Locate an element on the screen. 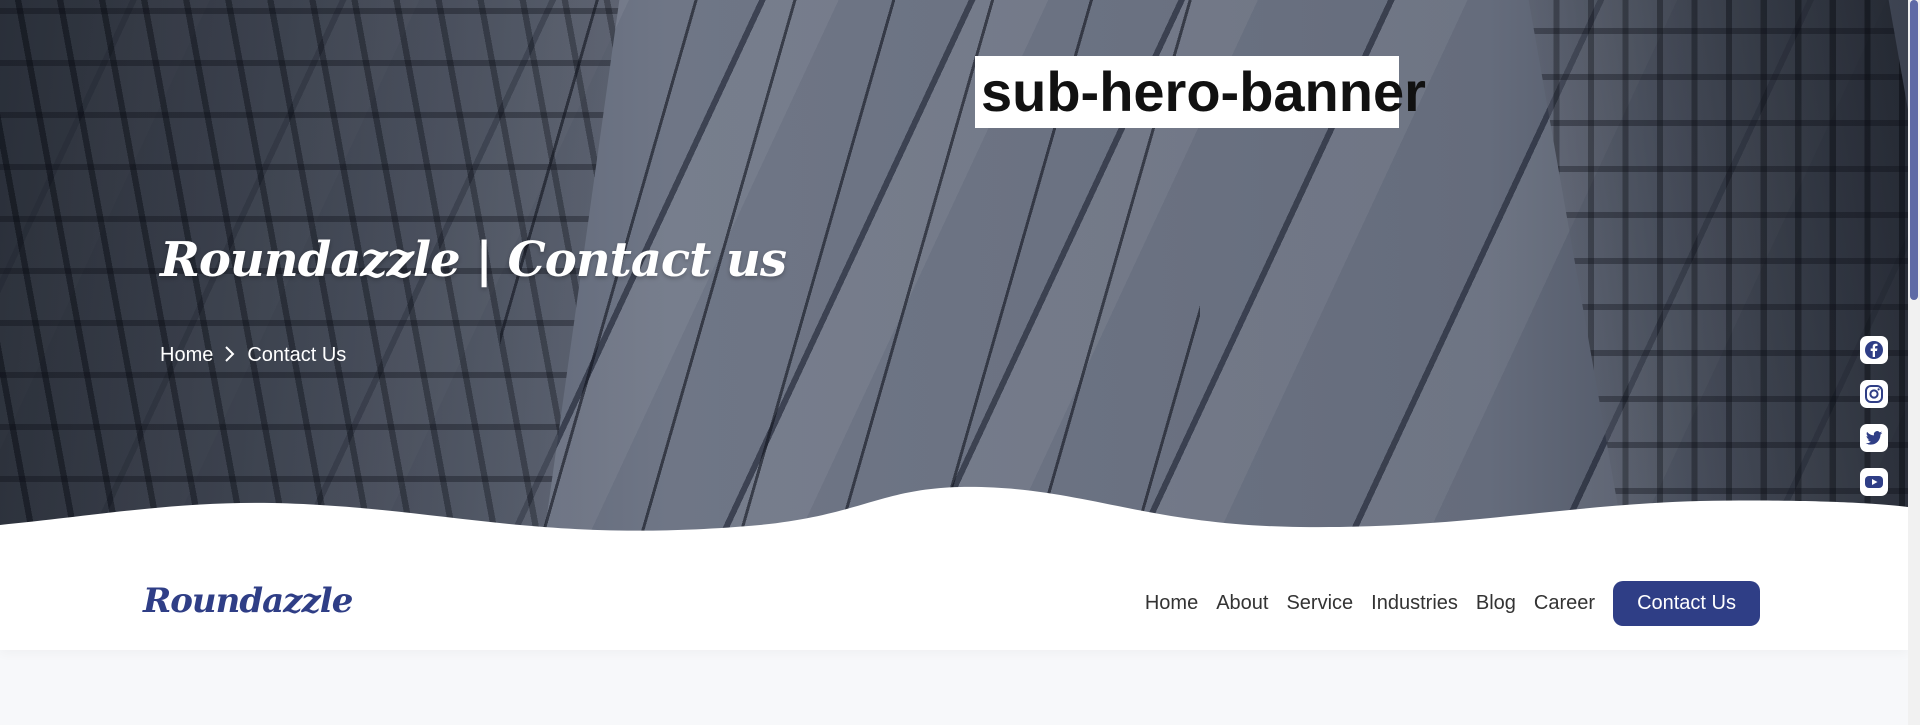  scrollbar-thumb is located at coordinates (1914, 150).